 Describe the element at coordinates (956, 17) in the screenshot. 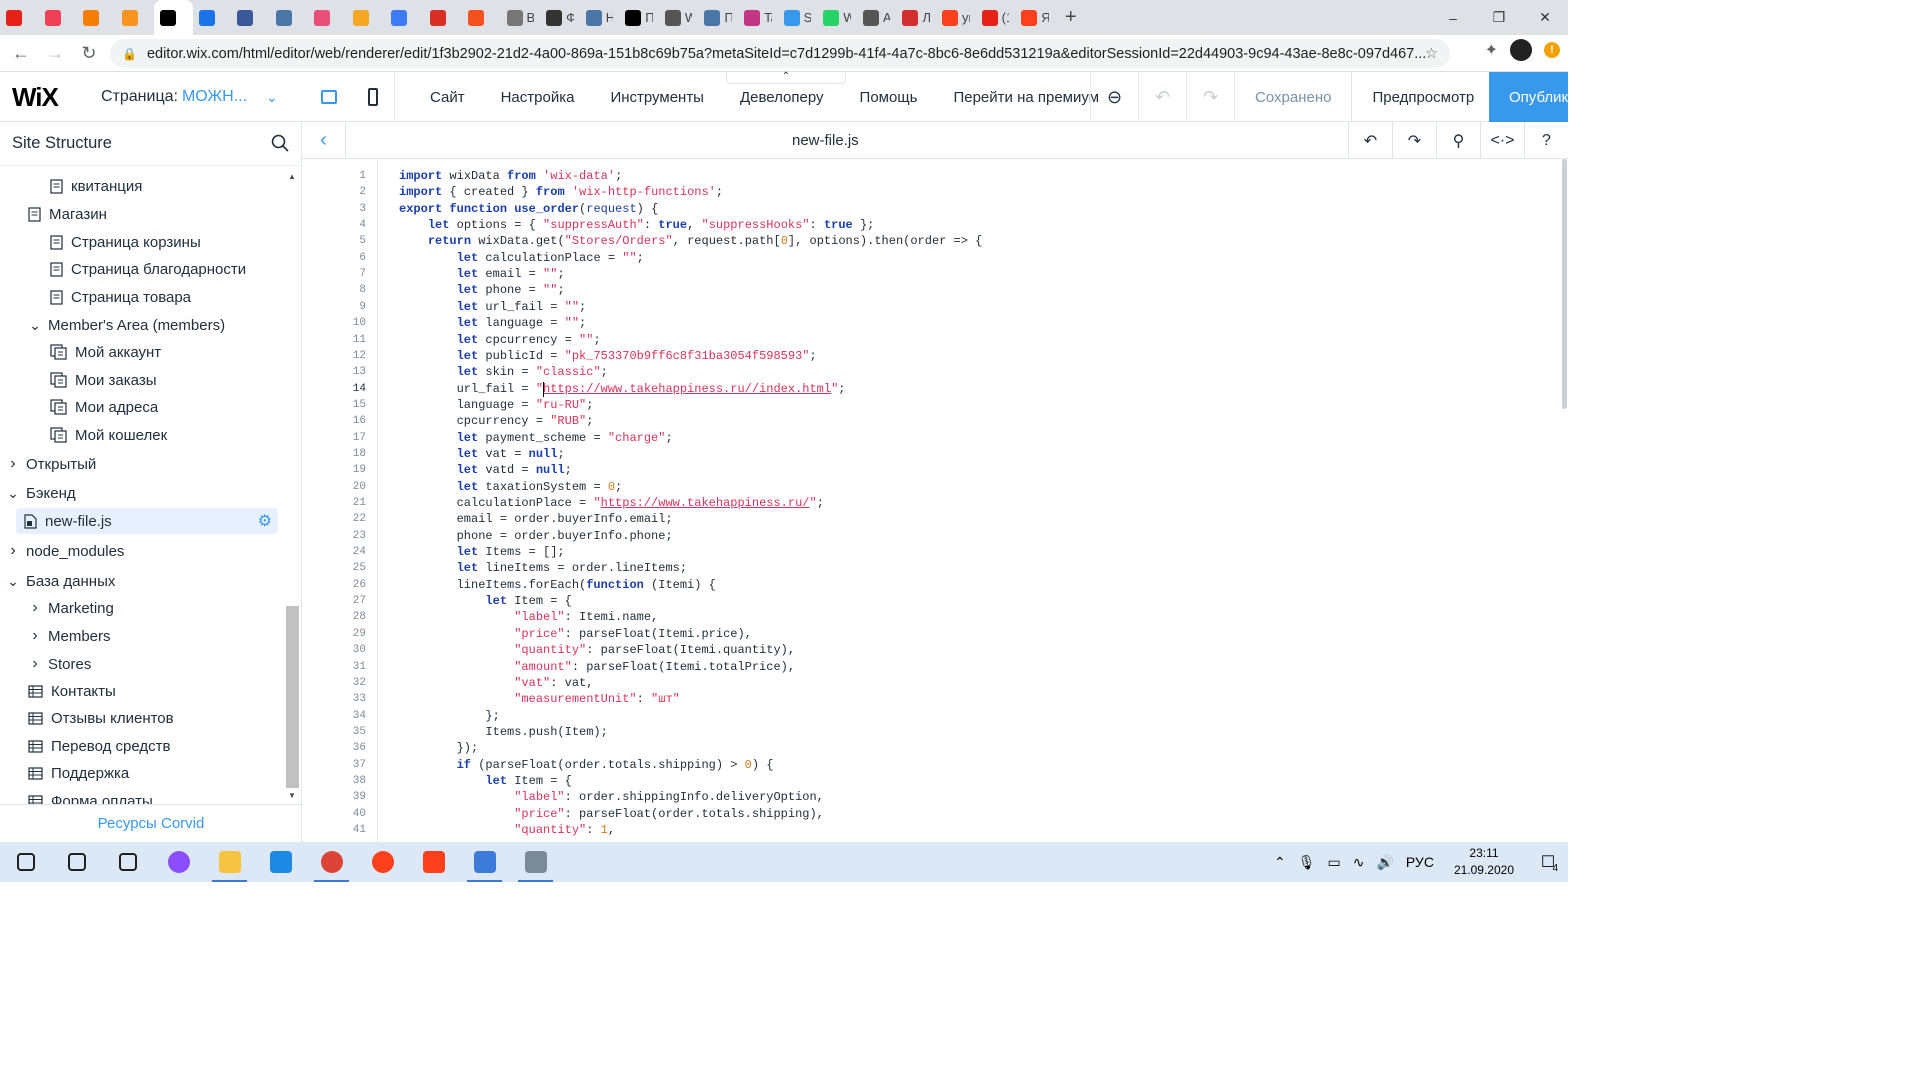

I see `browser-tab: укр` at that location.